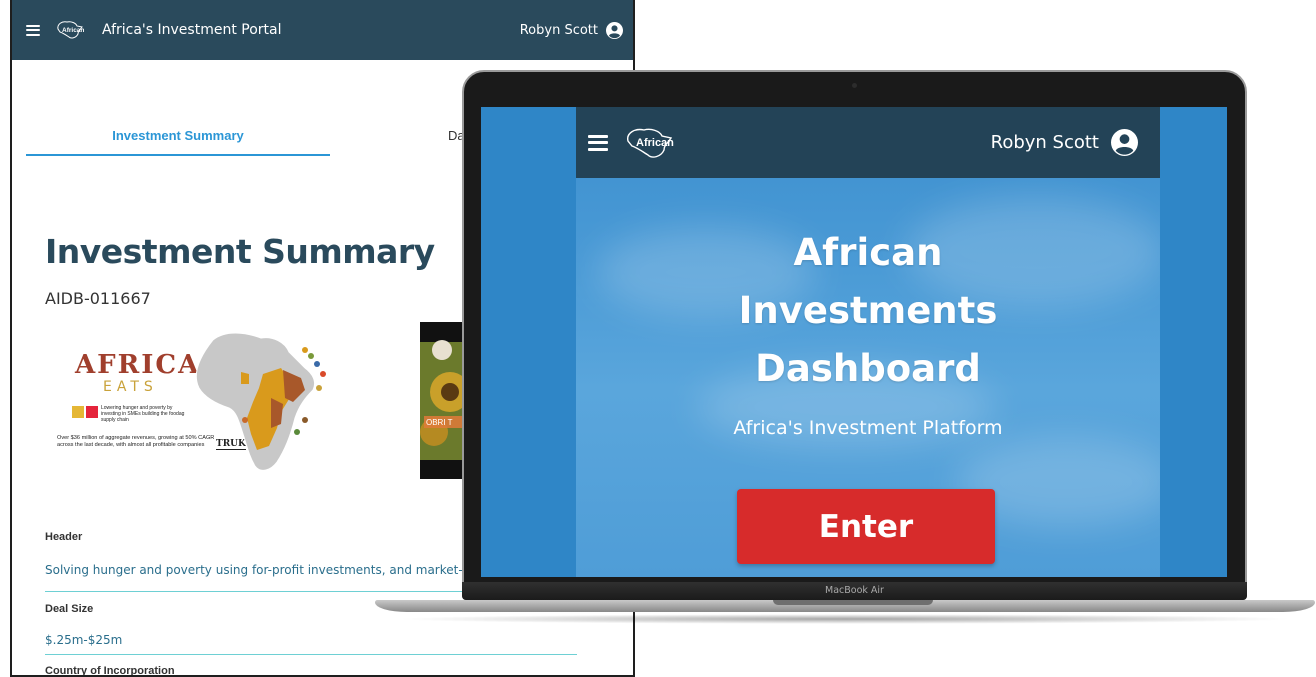 This screenshot has width=1316, height=677. I want to click on laptop-chin: MacBook Air, so click(854, 591).